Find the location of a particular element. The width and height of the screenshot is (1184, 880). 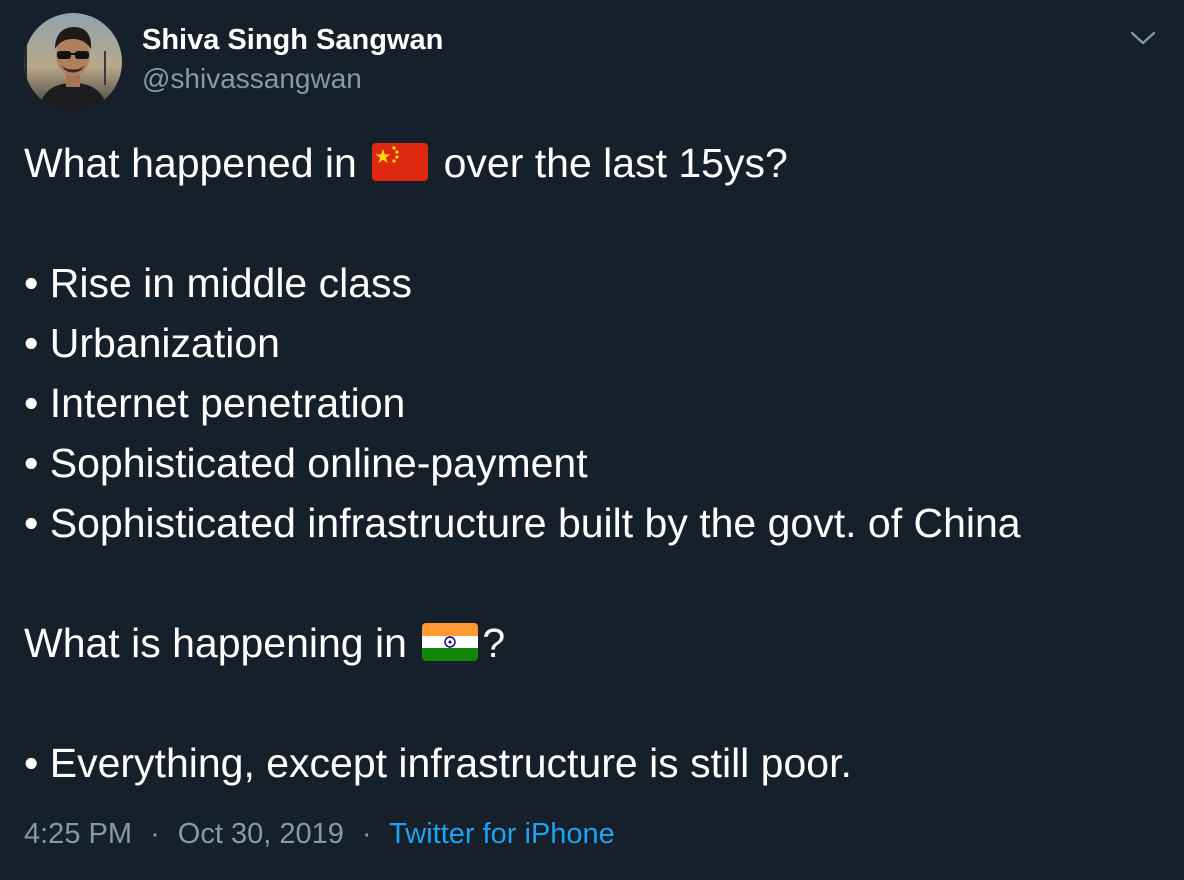

tweet-date: Oct 30, 2019 is located at coordinates (261, 834).